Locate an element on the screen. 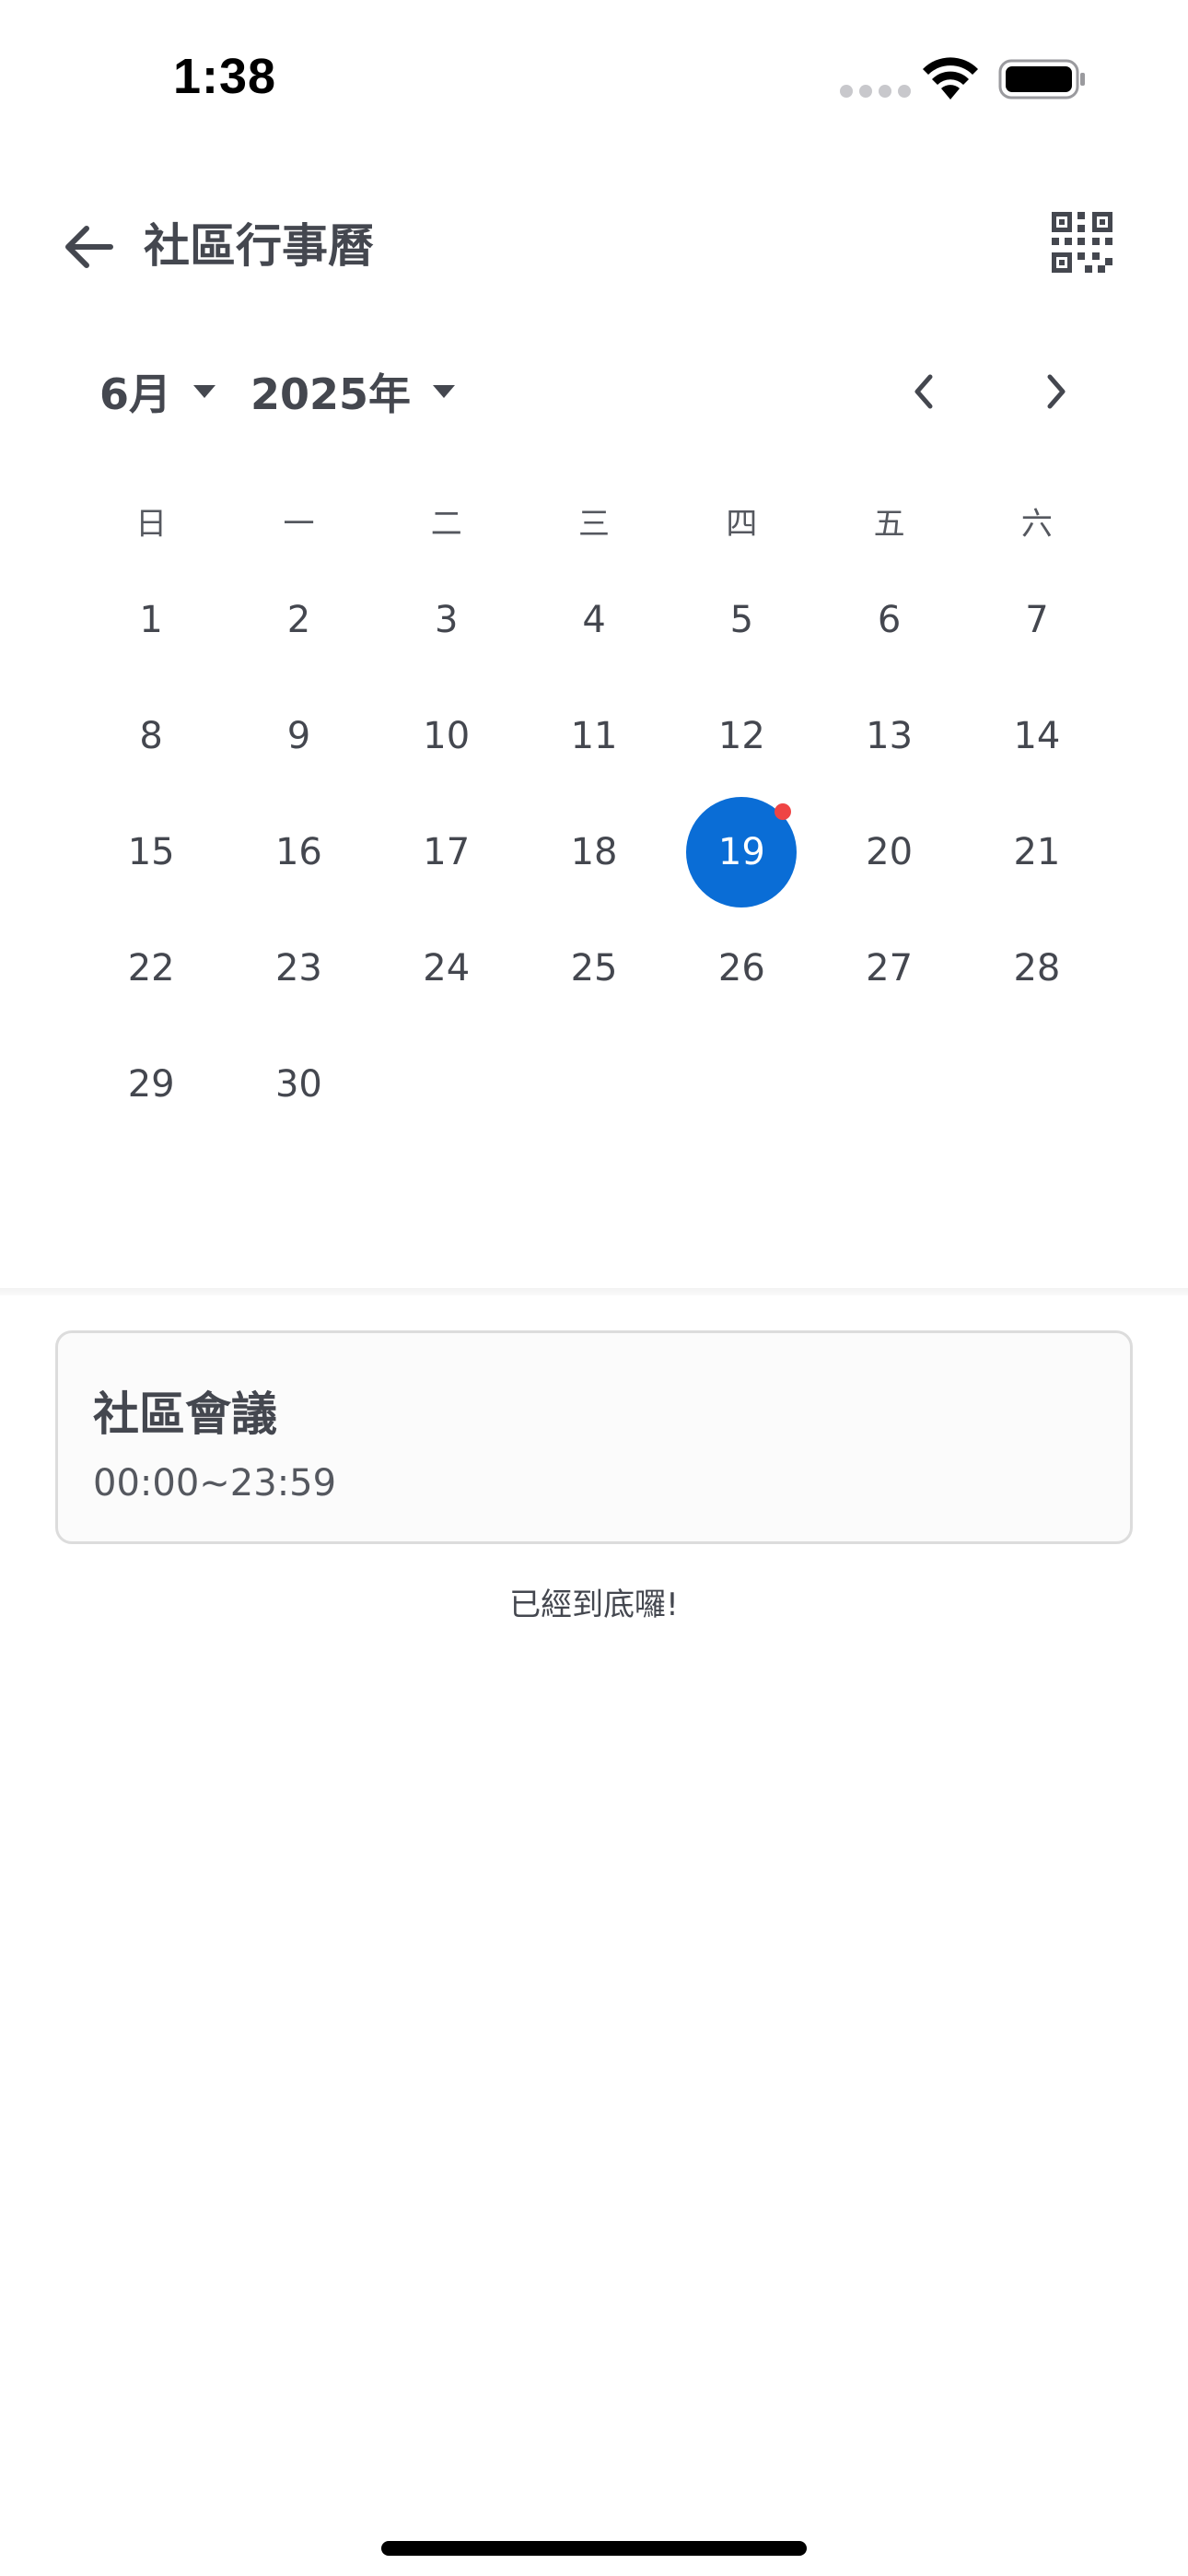 This screenshot has width=1188, height=2576. day-cell: 30 is located at coordinates (298, 1084).